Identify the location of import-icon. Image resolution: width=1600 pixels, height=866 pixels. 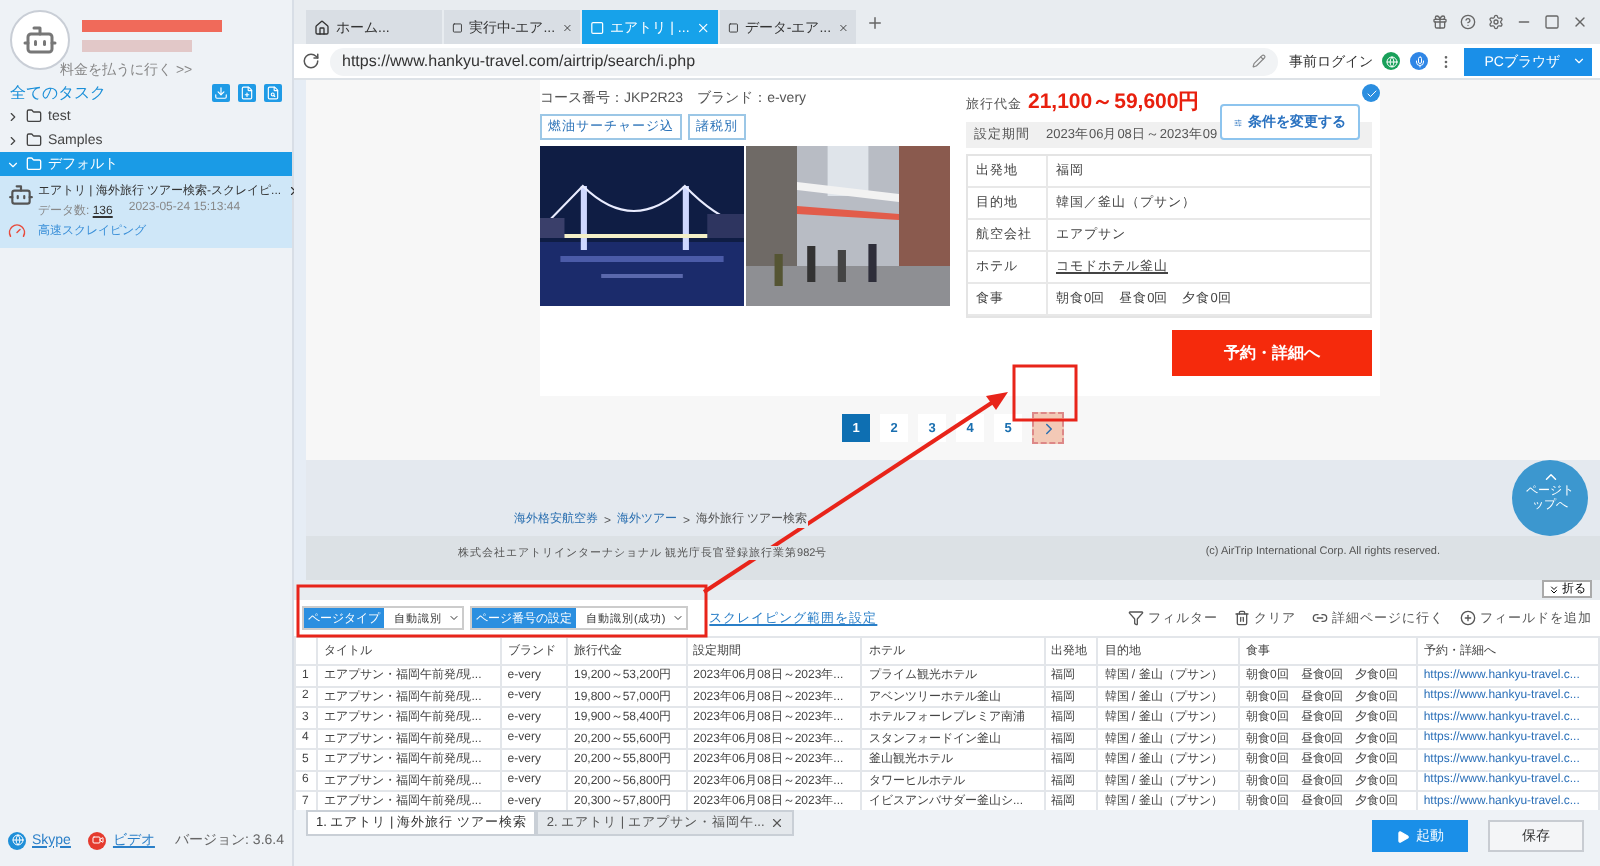
(221, 92).